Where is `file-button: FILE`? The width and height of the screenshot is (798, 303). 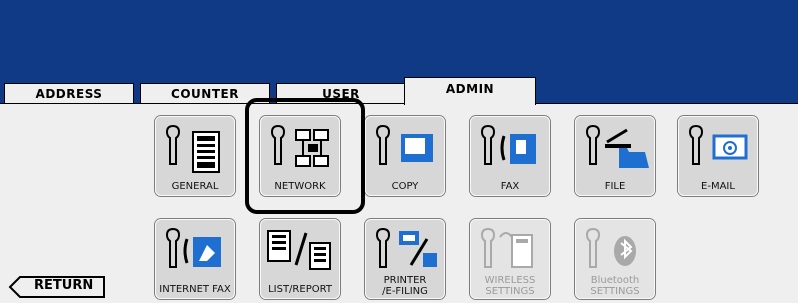
file-button: FILE is located at coordinates (615, 156).